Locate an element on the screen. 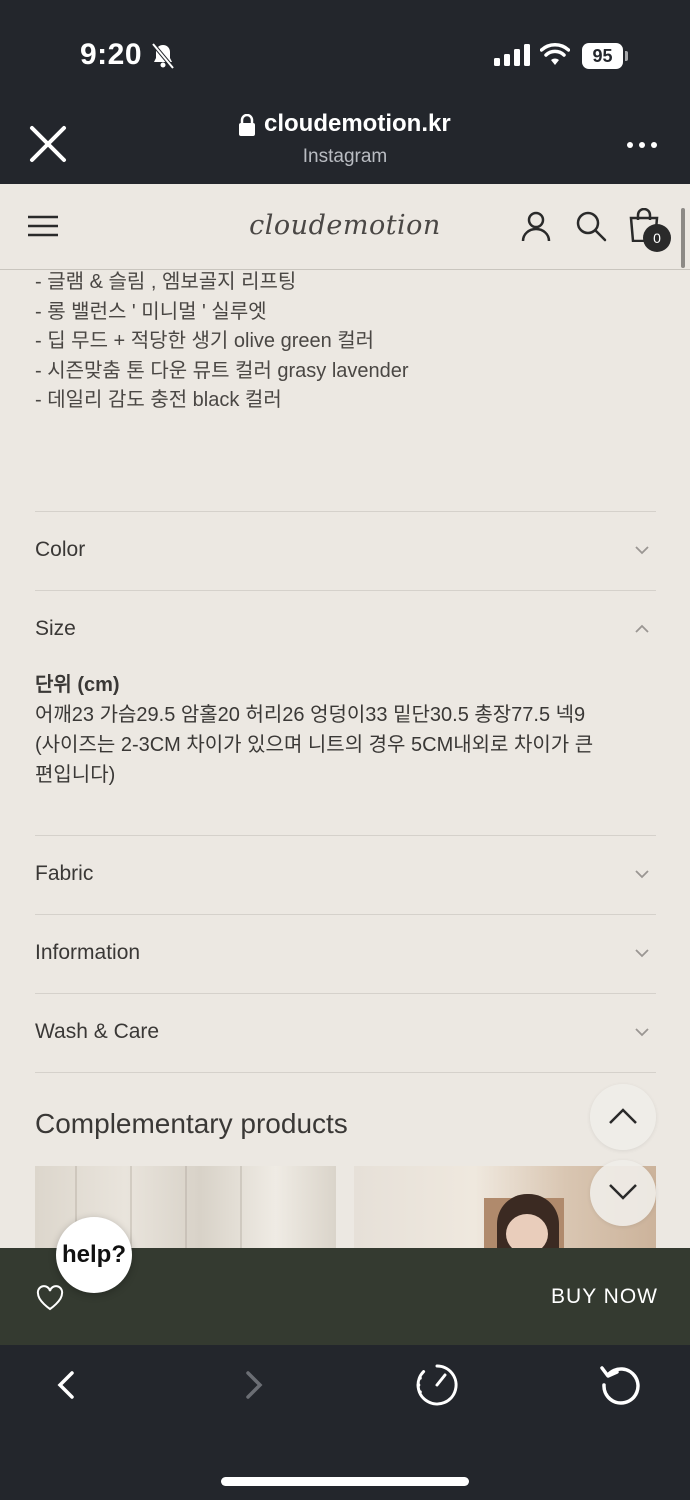 This screenshot has width=690, height=1500. battery-icon: 95 is located at coordinates (605, 56).